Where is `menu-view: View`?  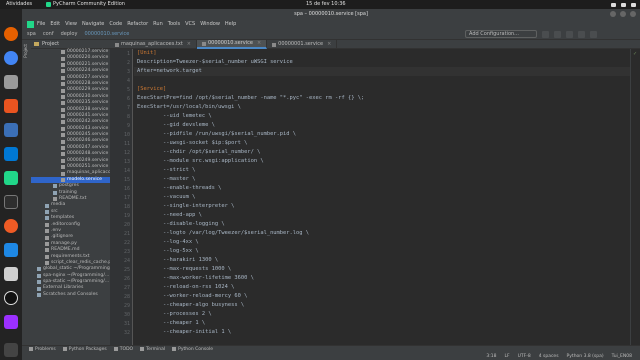
menu-view: View is located at coordinates (71, 24).